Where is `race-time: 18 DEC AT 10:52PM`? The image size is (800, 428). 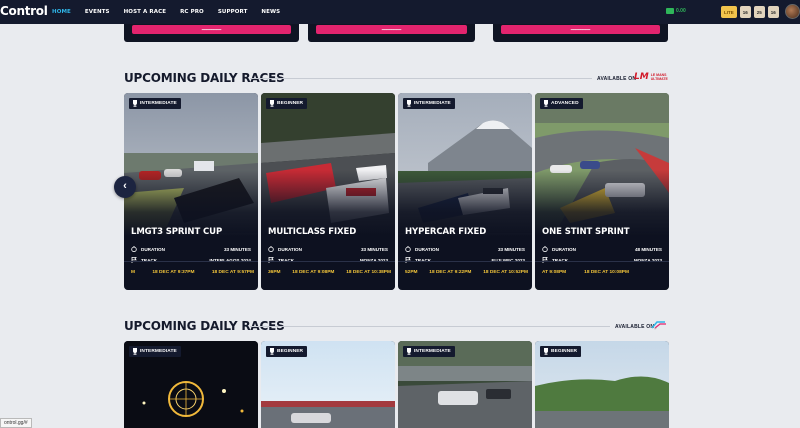 race-time: 18 DEC AT 10:52PM is located at coordinates (505, 272).